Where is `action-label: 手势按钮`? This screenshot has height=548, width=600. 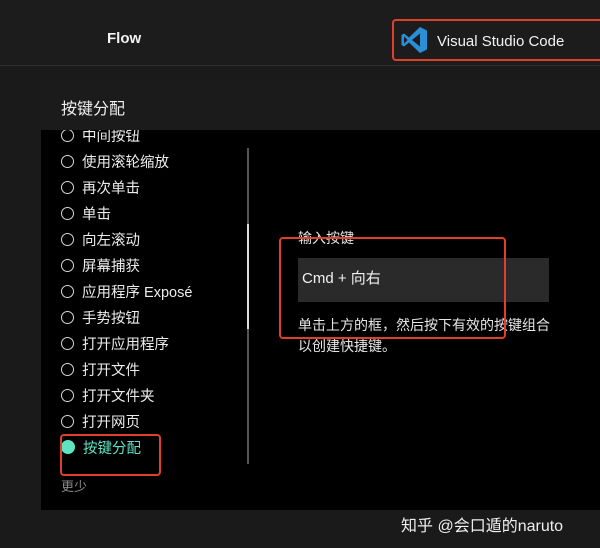 action-label: 手势按钮 is located at coordinates (111, 318).